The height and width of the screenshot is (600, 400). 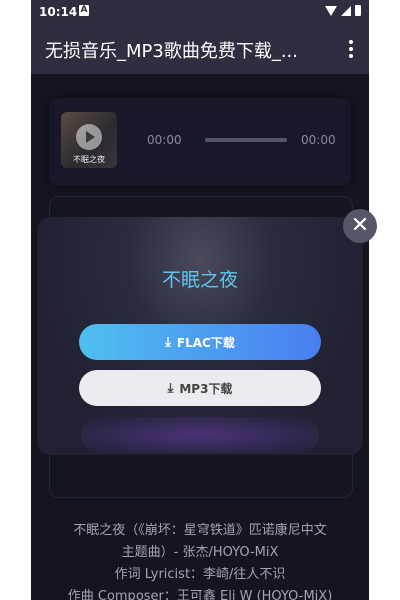 I want to click on status-time: 10:14, so click(x=58, y=12).